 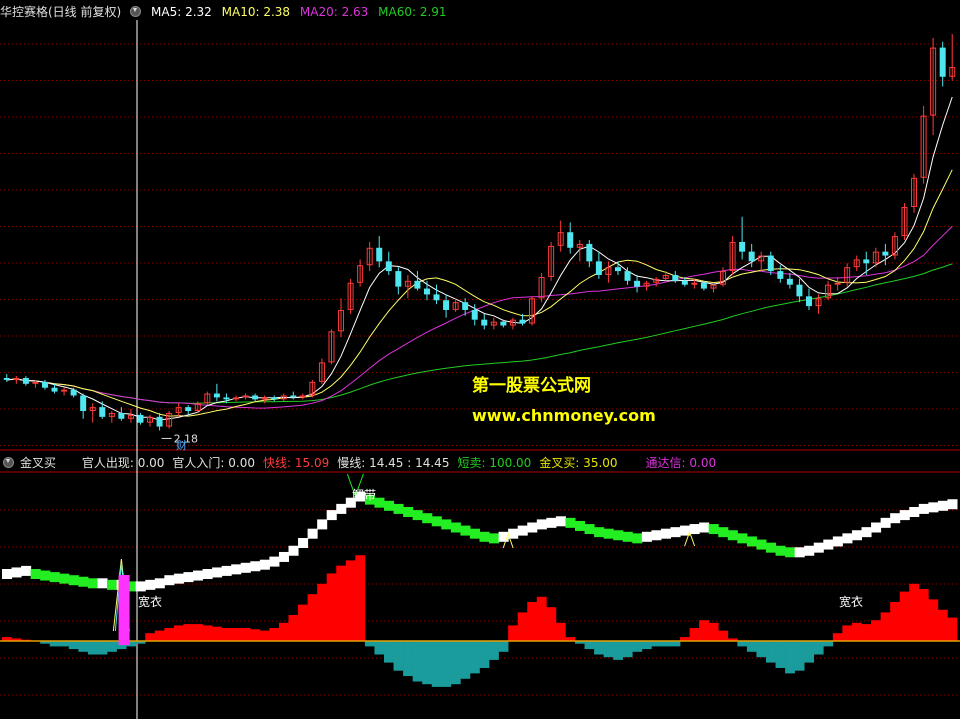 I want to click on signal-label: 解带, so click(x=364, y=495).